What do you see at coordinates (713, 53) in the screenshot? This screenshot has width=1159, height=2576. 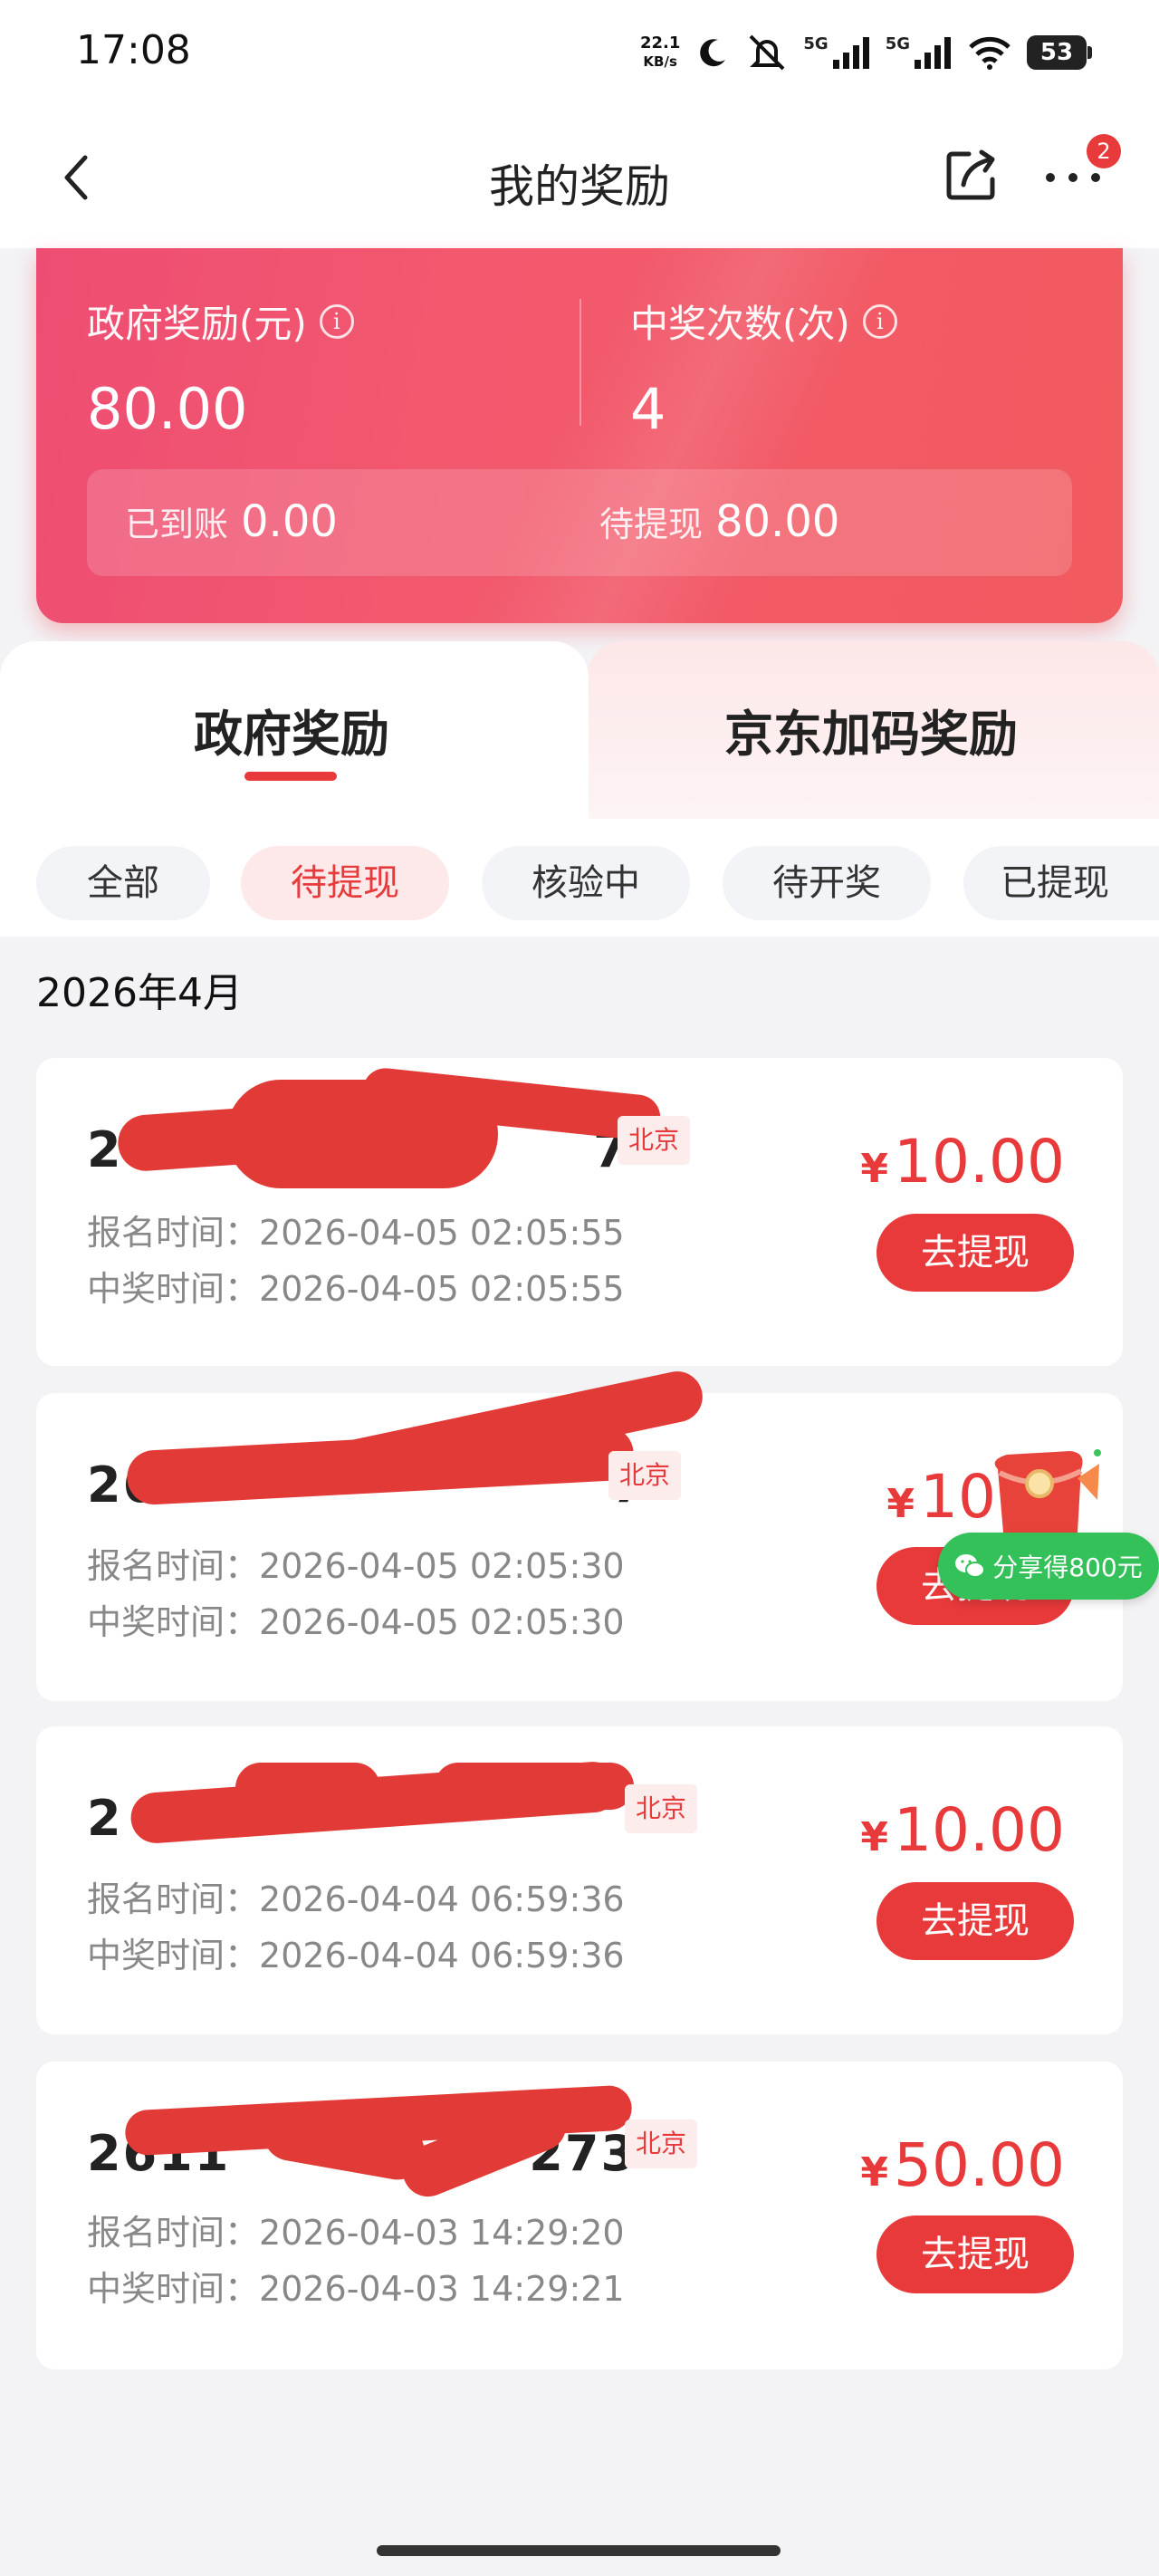 I see `moon-icon` at bounding box center [713, 53].